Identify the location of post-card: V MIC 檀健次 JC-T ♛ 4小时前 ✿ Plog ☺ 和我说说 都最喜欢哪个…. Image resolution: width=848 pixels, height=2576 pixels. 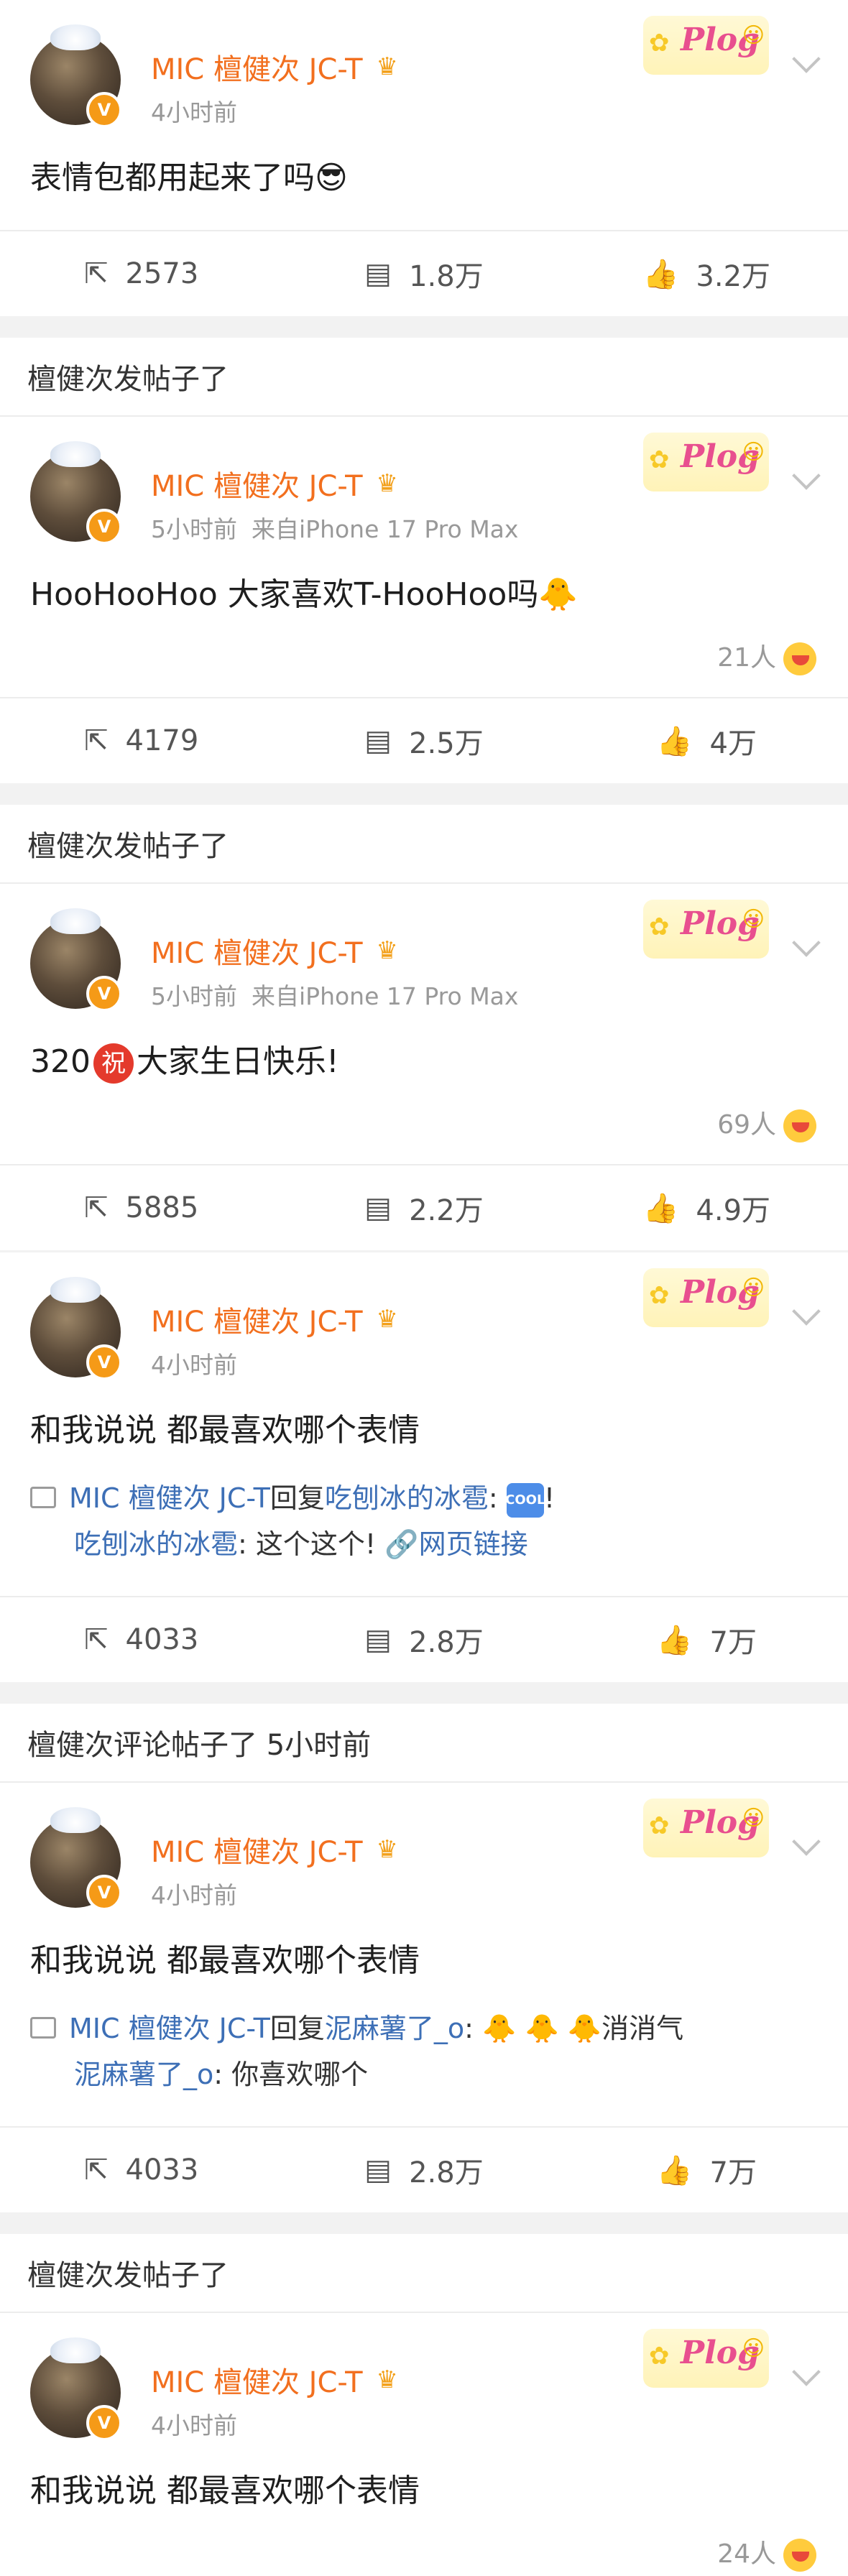
(424, 2444).